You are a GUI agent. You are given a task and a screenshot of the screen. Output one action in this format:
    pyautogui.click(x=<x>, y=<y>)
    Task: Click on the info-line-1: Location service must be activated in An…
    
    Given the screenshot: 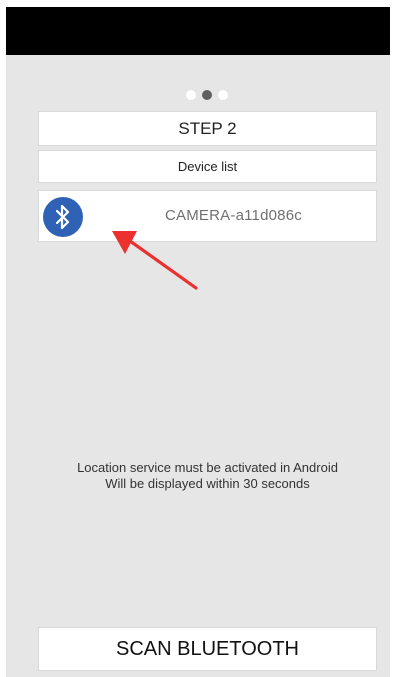 What is the action you would take?
    pyautogui.click(x=207, y=467)
    